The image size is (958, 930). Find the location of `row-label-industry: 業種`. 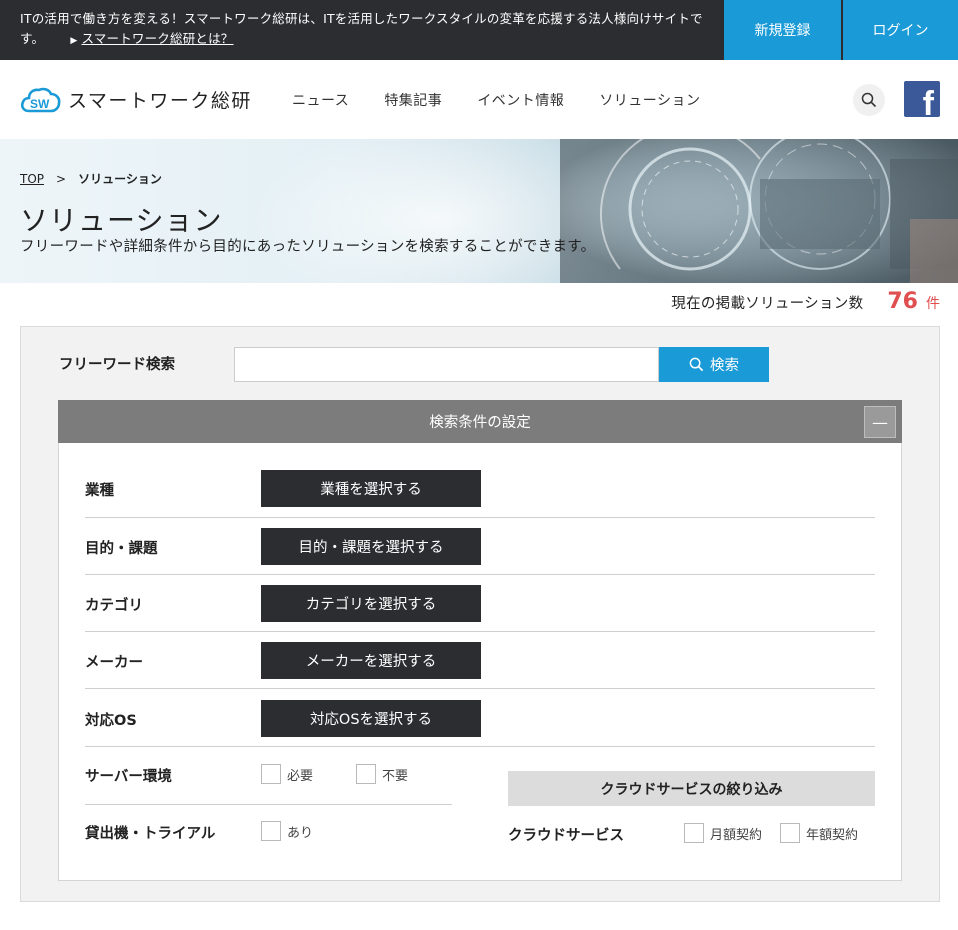

row-label-industry: 業種 is located at coordinates (99, 491).